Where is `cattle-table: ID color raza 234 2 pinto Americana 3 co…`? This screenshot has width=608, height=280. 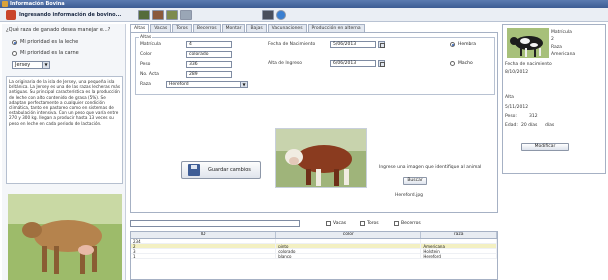
cattle-table: ID color raza 234 2 pinto Americana 3 co… is located at coordinates (314, 255).